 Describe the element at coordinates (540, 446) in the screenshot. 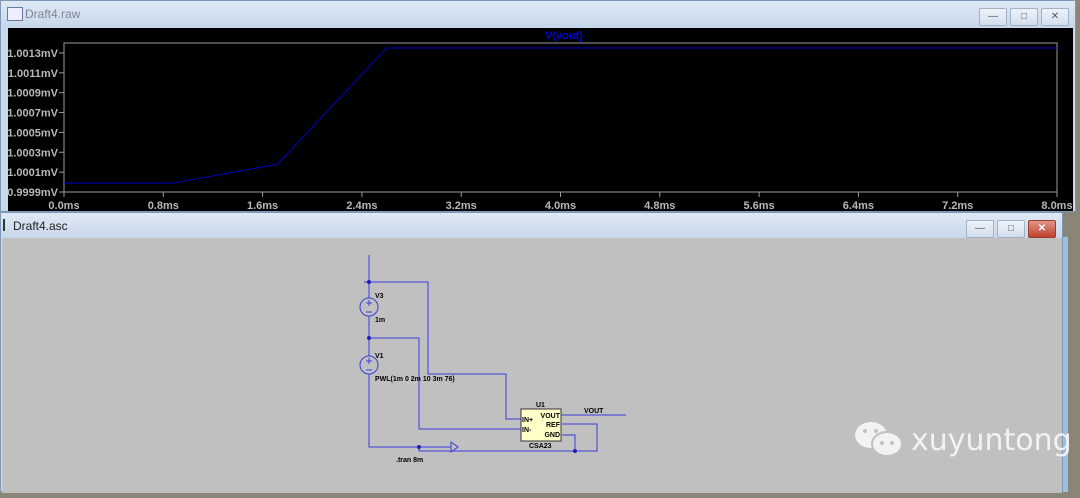

I see `u1-model: CSA23` at that location.